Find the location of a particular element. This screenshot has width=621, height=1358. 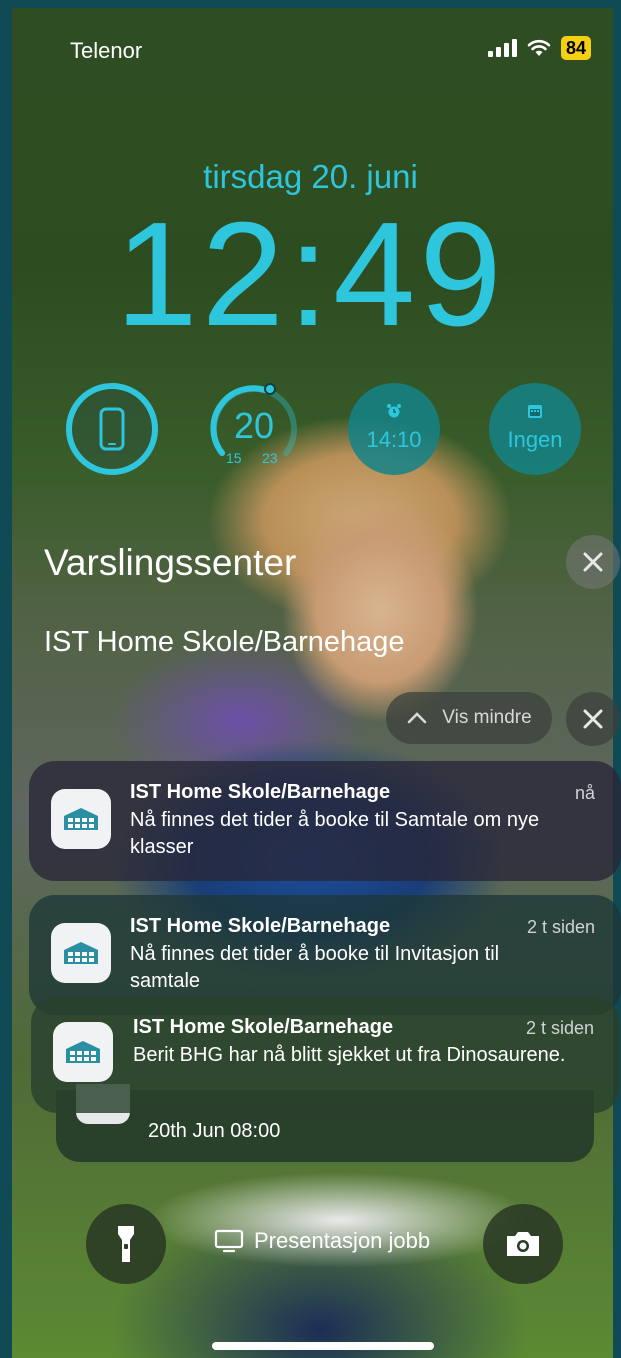

show-less-button: Vis mindre is located at coordinates (469, 718).